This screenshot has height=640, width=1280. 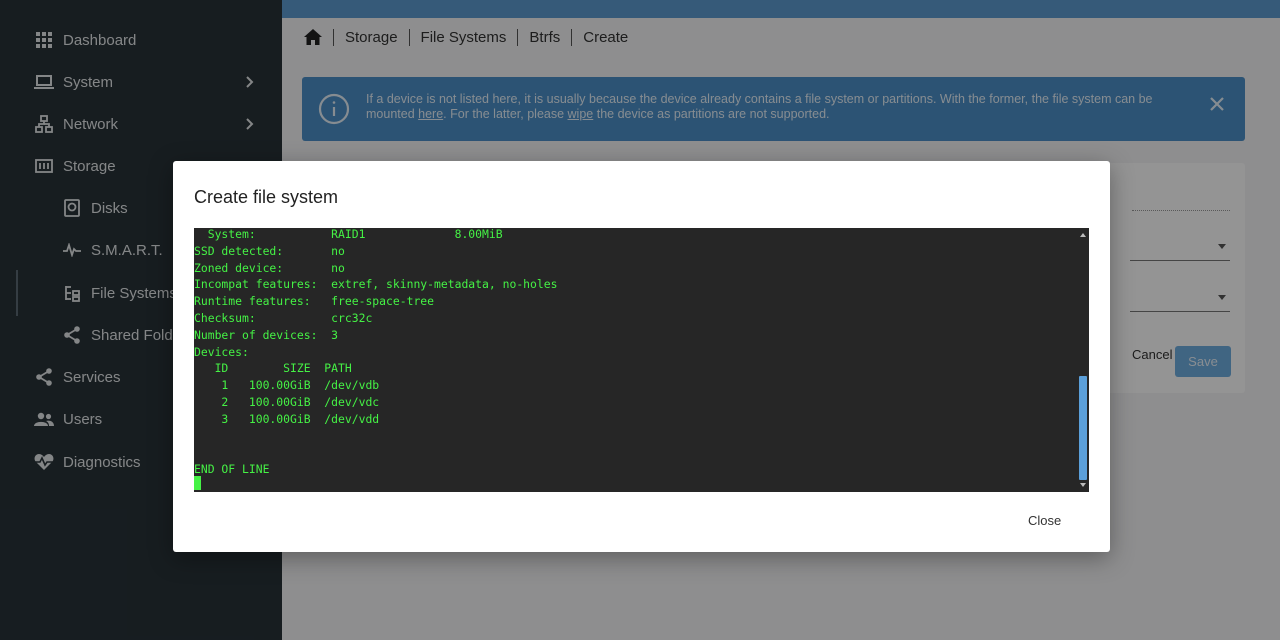 What do you see at coordinates (1083, 428) in the screenshot?
I see `scrollbar-thumb` at bounding box center [1083, 428].